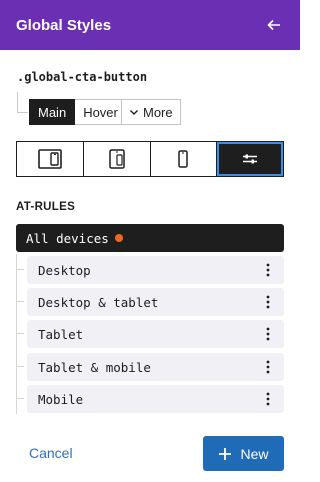 This screenshot has width=320, height=482. What do you see at coordinates (225, 453) in the screenshot?
I see `plus-icon` at bounding box center [225, 453].